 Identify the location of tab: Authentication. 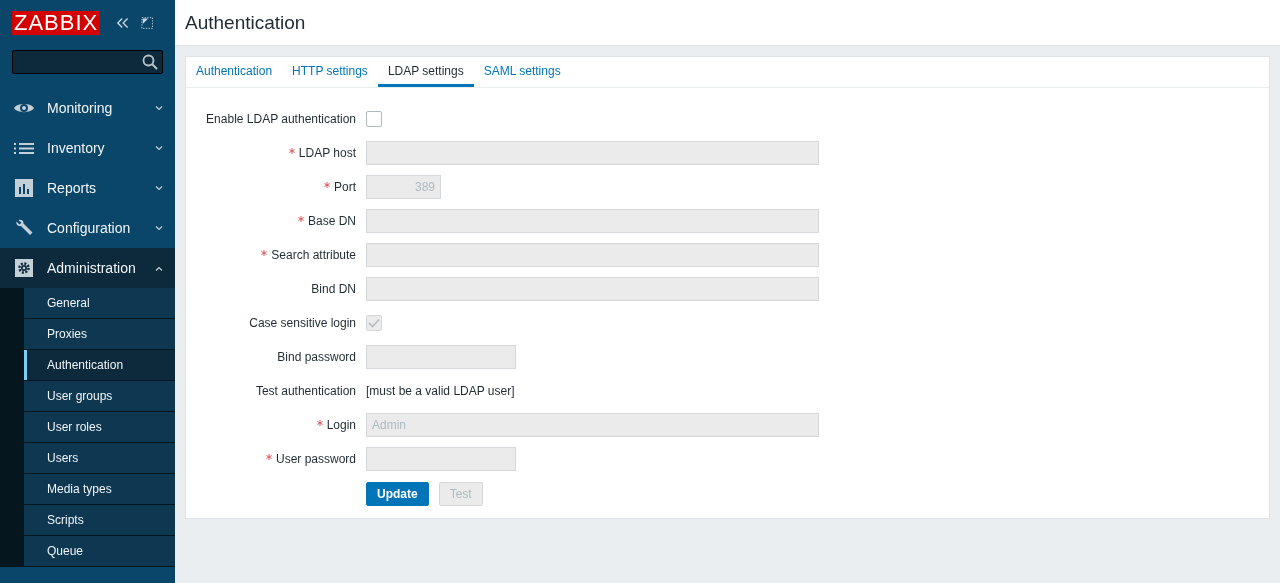
(234, 72).